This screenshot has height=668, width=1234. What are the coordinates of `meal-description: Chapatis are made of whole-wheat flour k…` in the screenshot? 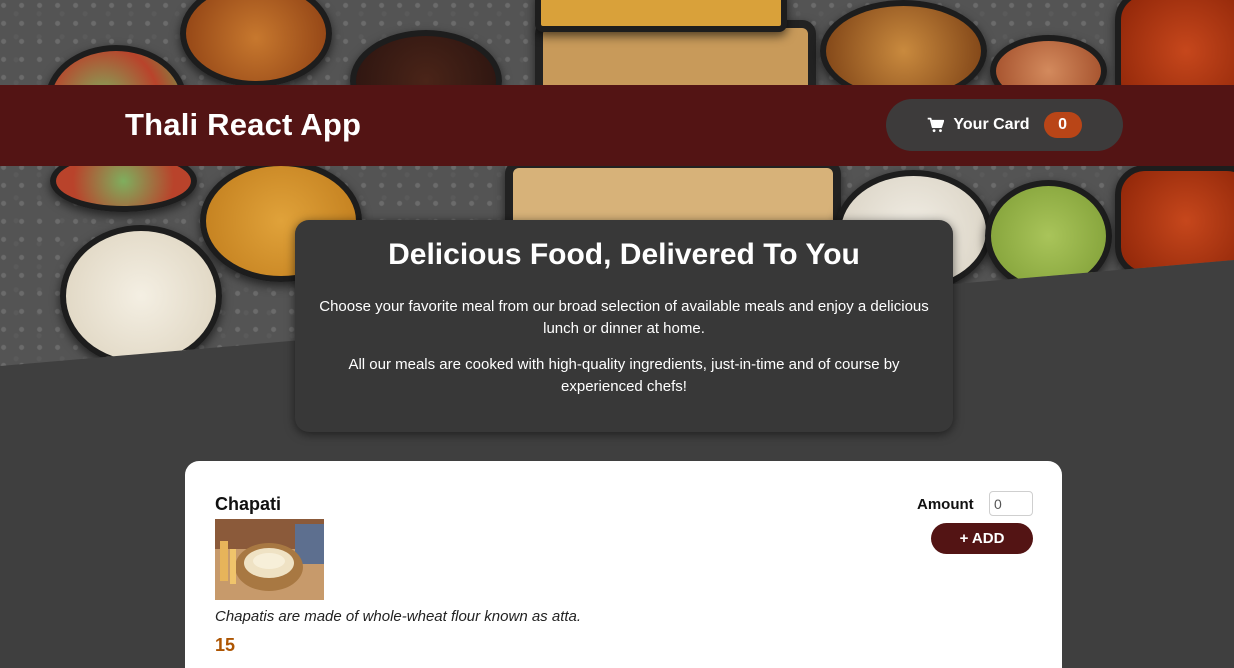 It's located at (398, 616).